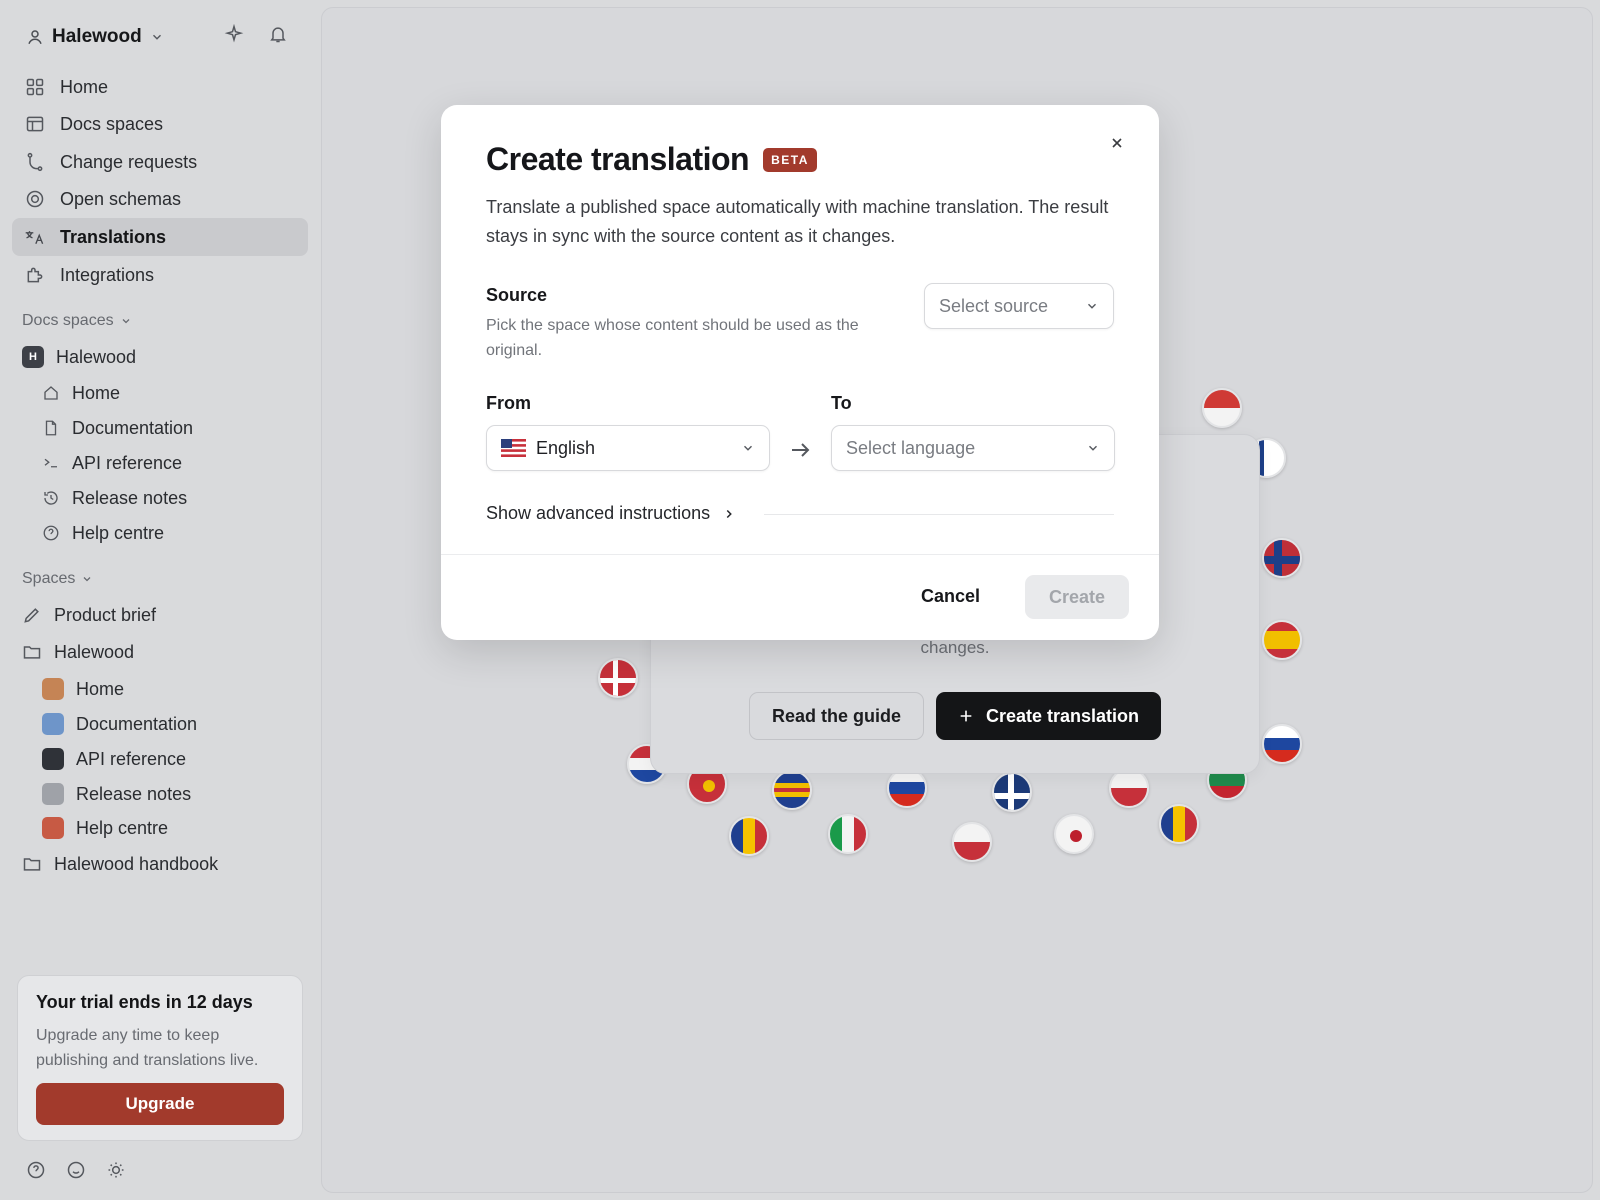 The height and width of the screenshot is (1200, 1600). What do you see at coordinates (122, 827) in the screenshot?
I see `tree-label: Help centre` at bounding box center [122, 827].